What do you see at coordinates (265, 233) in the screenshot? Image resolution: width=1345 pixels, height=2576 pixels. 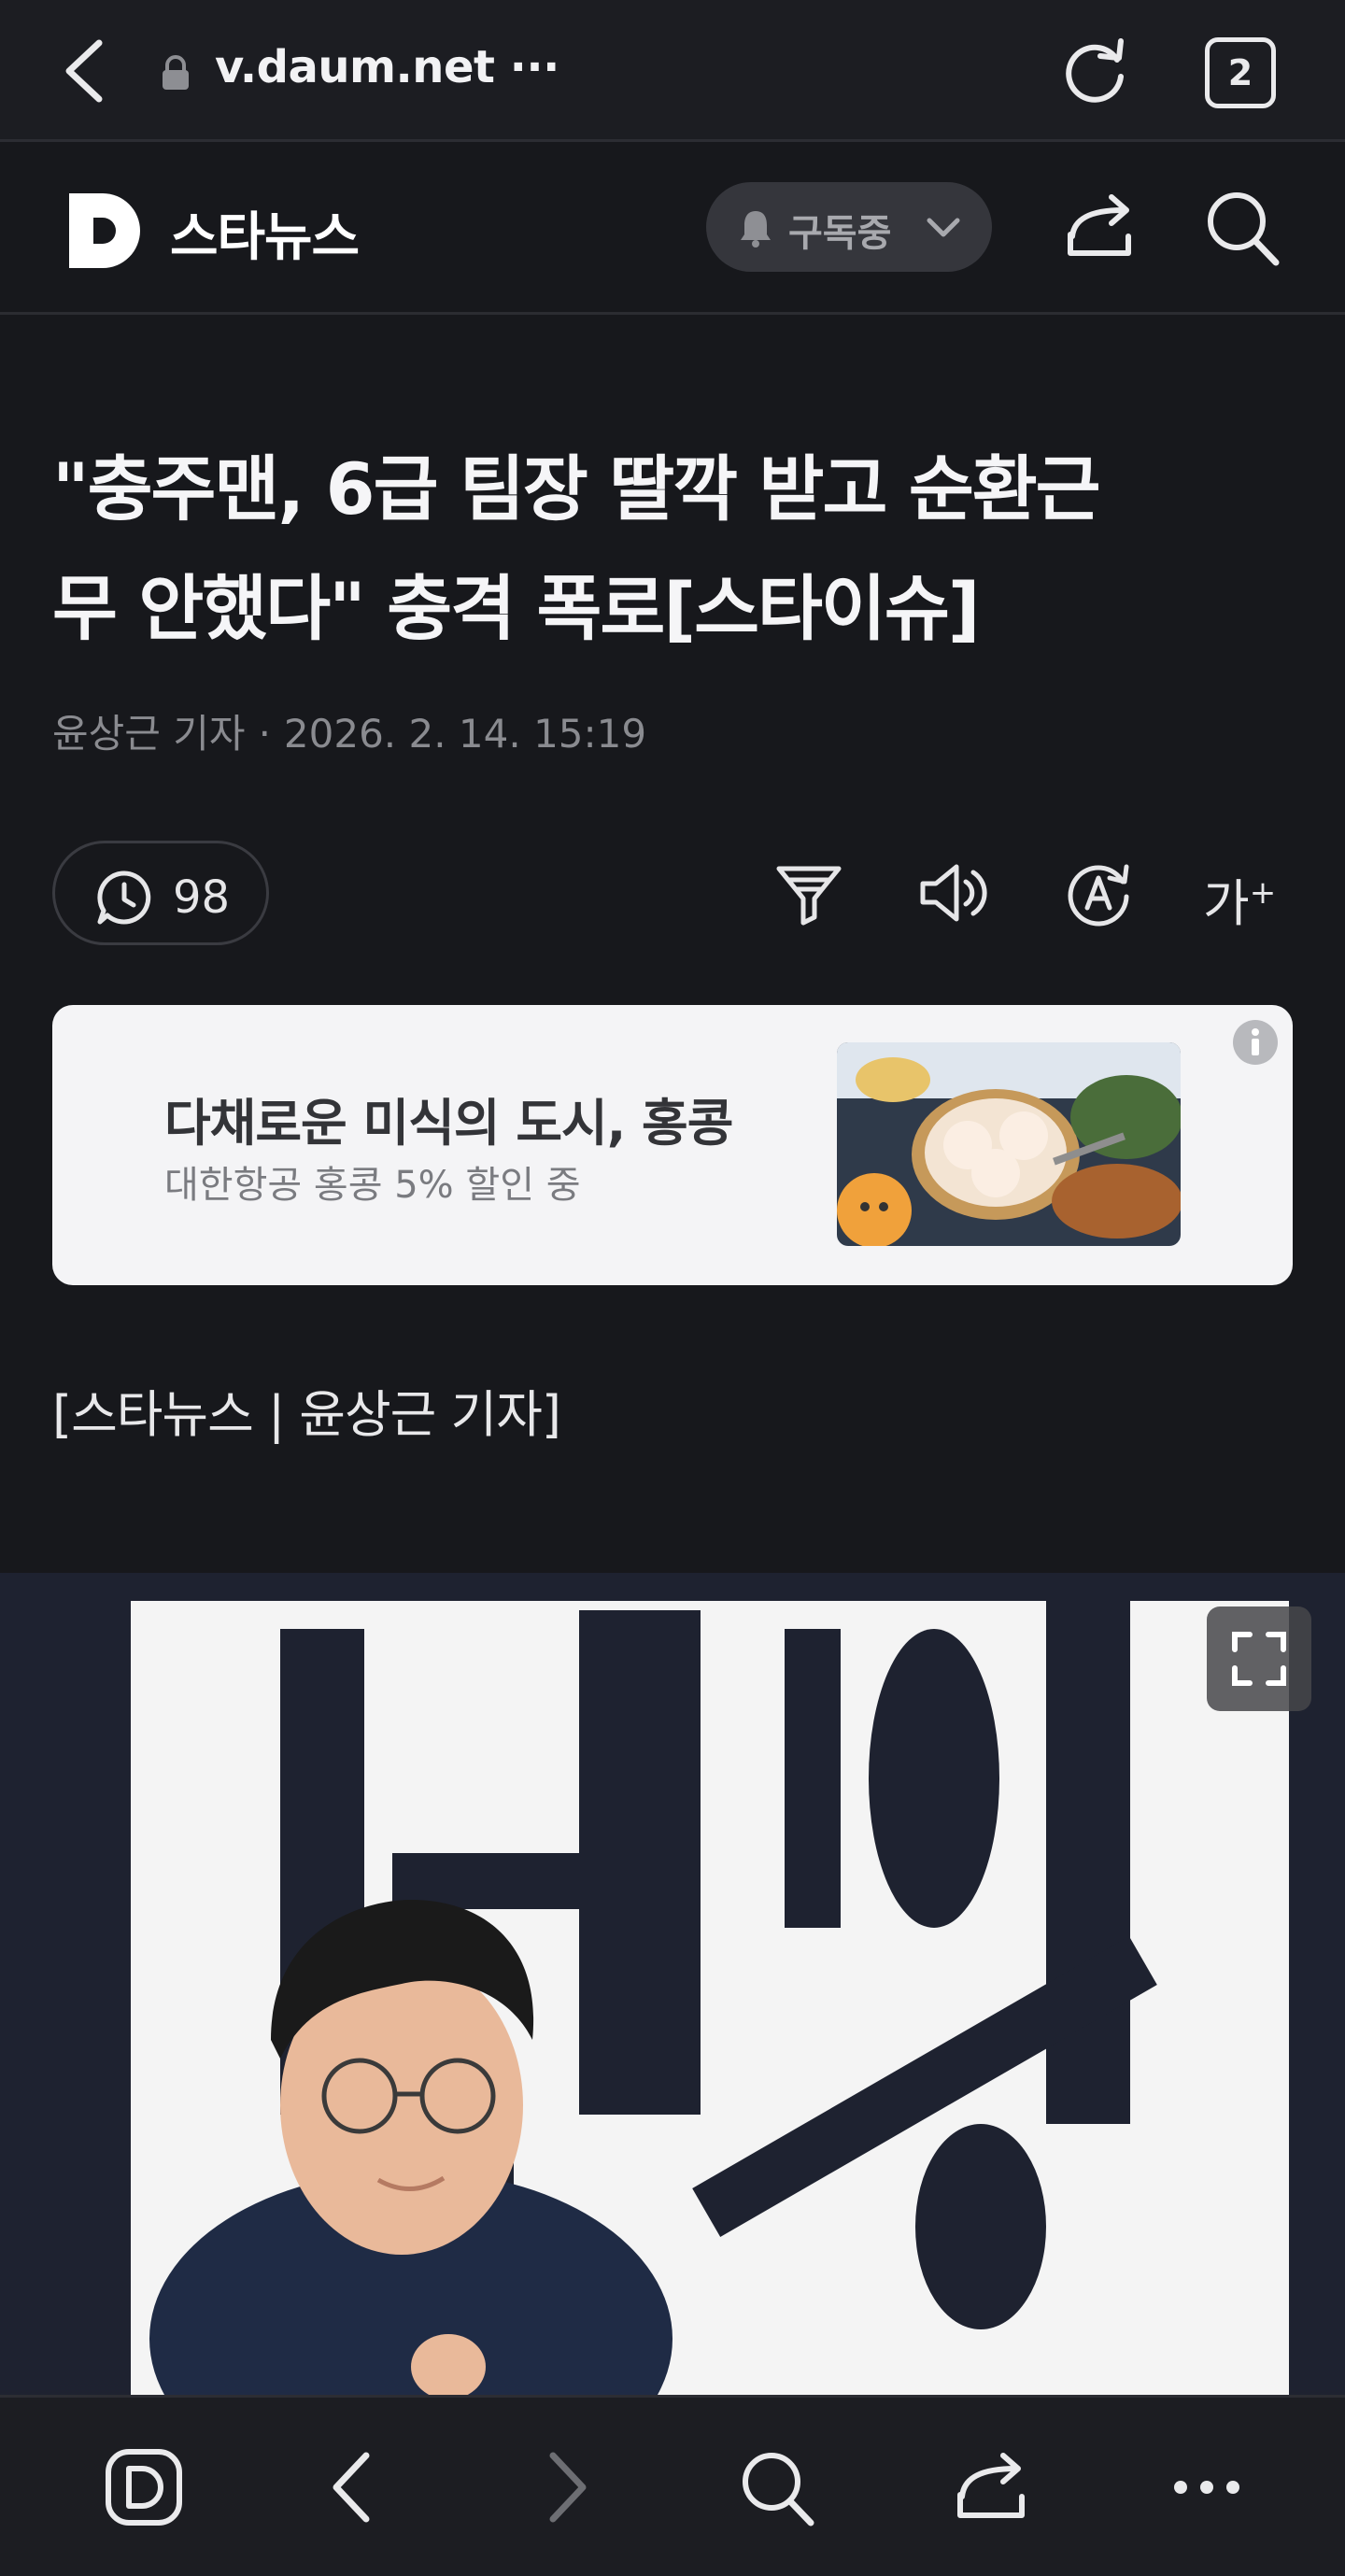 I see `brand-name: 스타뉴스` at bounding box center [265, 233].